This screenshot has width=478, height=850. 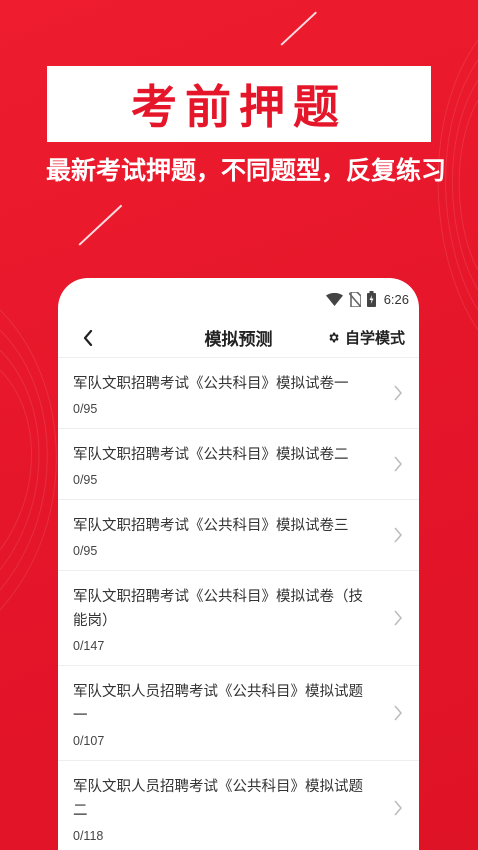 I want to click on paper-title: 军队文职招聘考试《公共科目》模拟试卷三, so click(x=211, y=526).